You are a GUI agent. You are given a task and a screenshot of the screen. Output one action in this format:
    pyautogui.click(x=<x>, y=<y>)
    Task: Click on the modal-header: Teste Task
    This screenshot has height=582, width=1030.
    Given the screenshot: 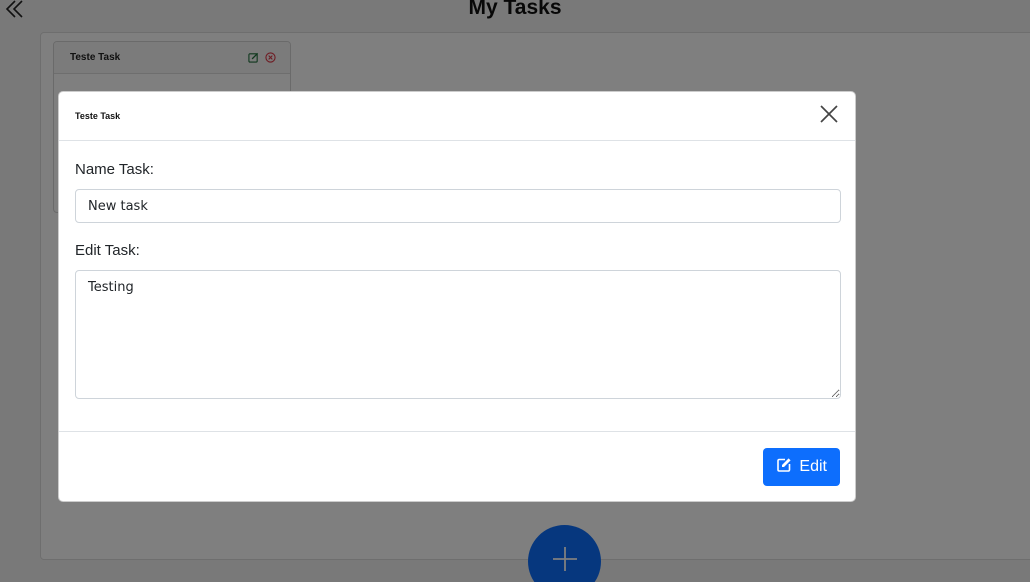 What is the action you would take?
    pyautogui.click(x=457, y=116)
    